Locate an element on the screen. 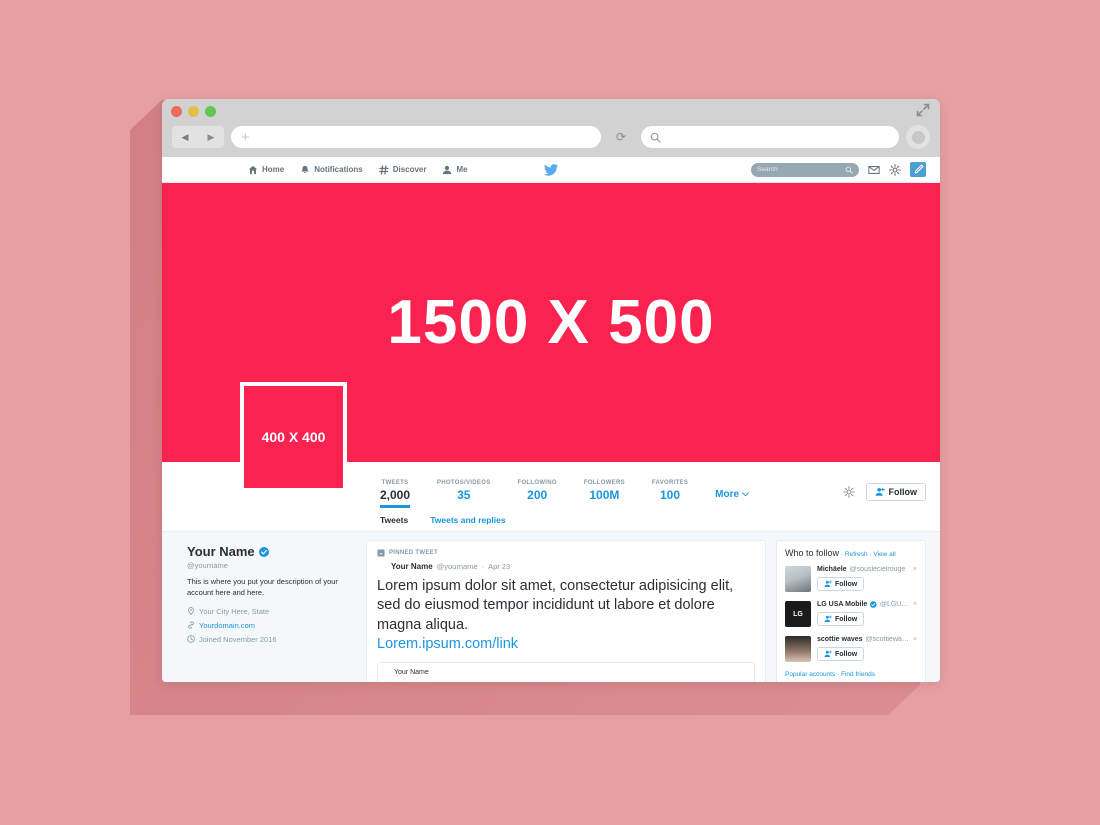 The width and height of the screenshot is (1100, 825). suggested-user-item: LG LG USA Mobile @LGUS... × Follow is located at coordinates (851, 614).